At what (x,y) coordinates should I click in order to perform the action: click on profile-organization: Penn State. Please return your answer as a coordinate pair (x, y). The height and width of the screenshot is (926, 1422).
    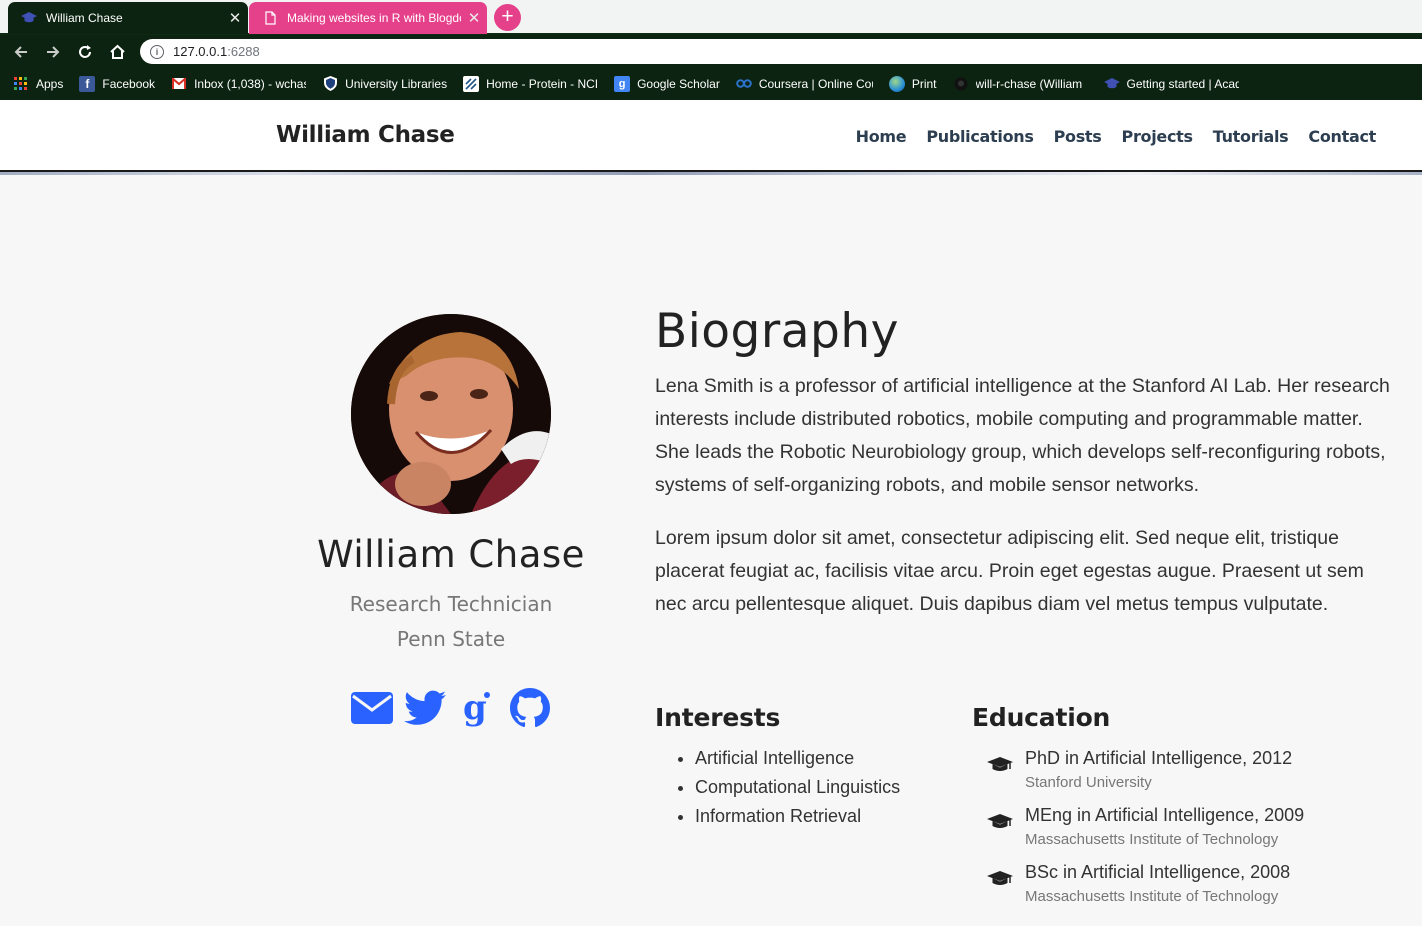
    Looking at the image, I should click on (451, 639).